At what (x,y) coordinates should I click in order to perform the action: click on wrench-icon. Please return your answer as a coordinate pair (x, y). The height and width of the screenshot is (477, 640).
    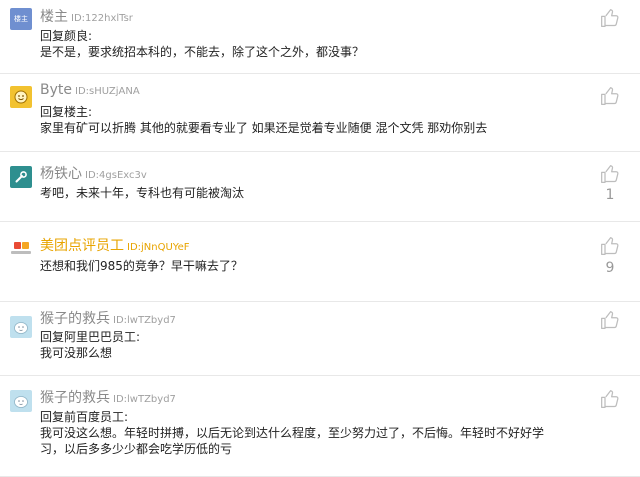
    Looking at the image, I should click on (21, 177).